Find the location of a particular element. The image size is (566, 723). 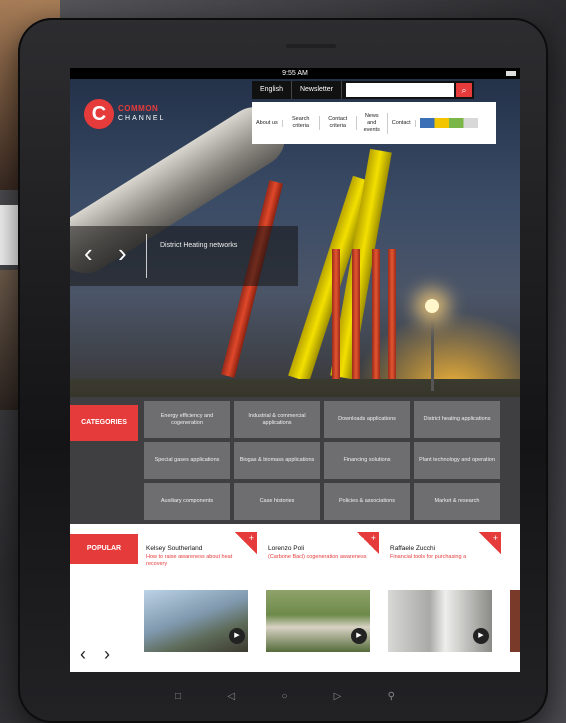

search-input is located at coordinates (400, 90).